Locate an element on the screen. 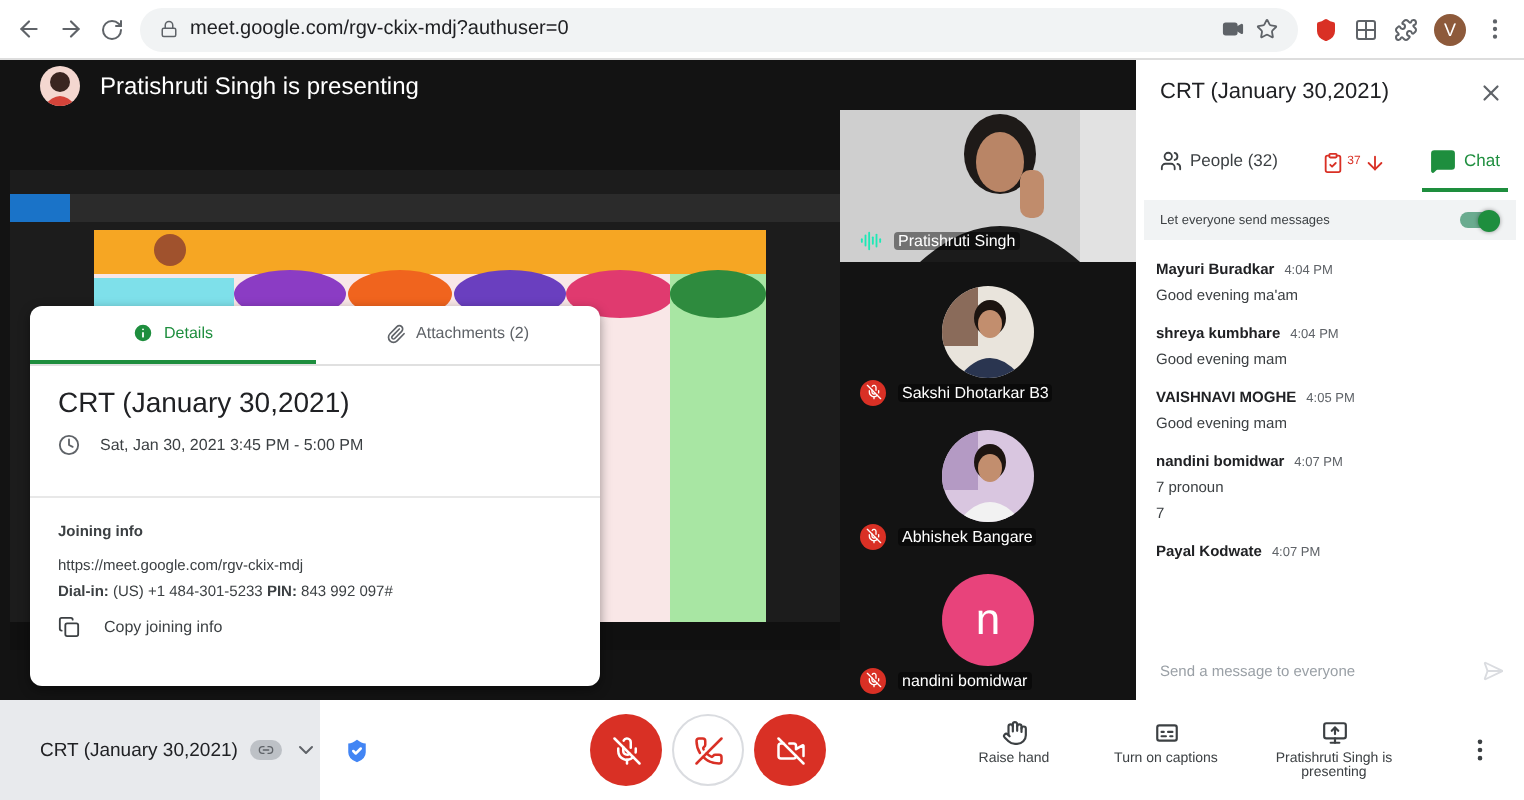 The width and height of the screenshot is (1524, 800). profile-avatar: V is located at coordinates (1450, 29).